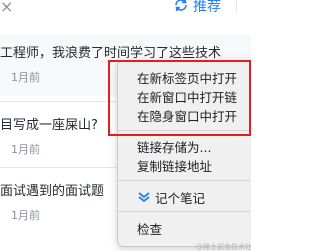  Describe the element at coordinates (49, 123) in the screenshot. I see `feed-item-title: 目写成一座屎山?` at that location.